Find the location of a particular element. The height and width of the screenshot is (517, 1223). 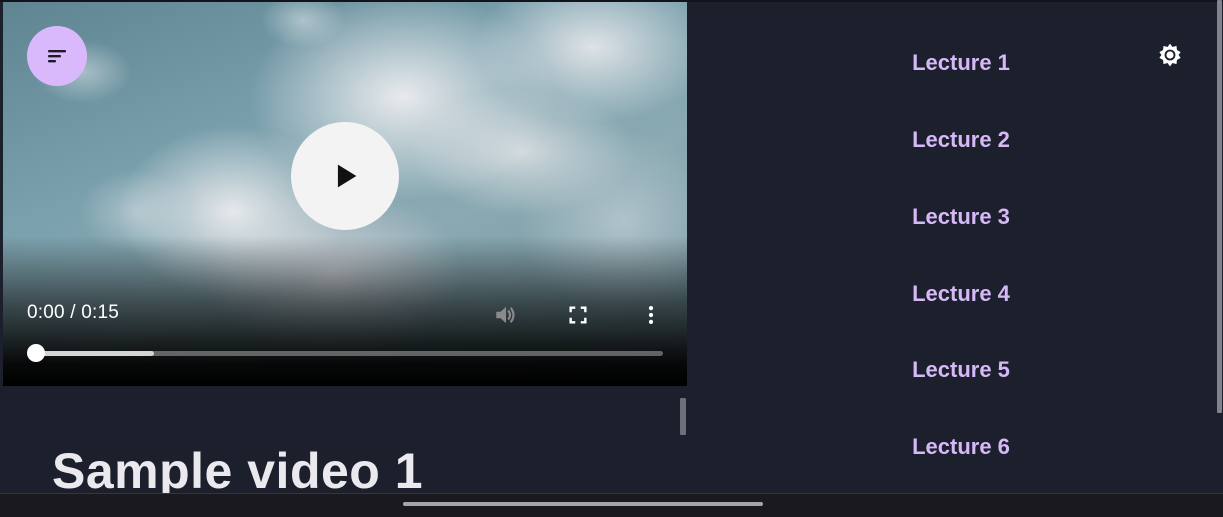

gesture-handle is located at coordinates (583, 504).